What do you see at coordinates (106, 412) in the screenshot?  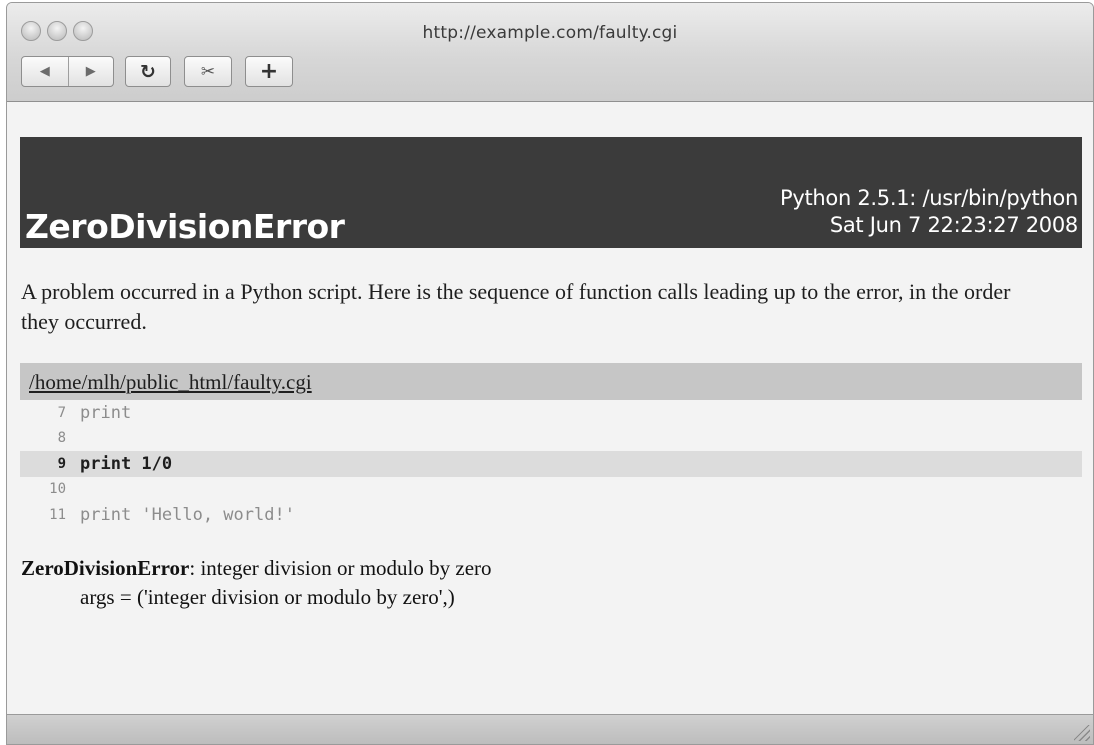 I see `line-code: print` at bounding box center [106, 412].